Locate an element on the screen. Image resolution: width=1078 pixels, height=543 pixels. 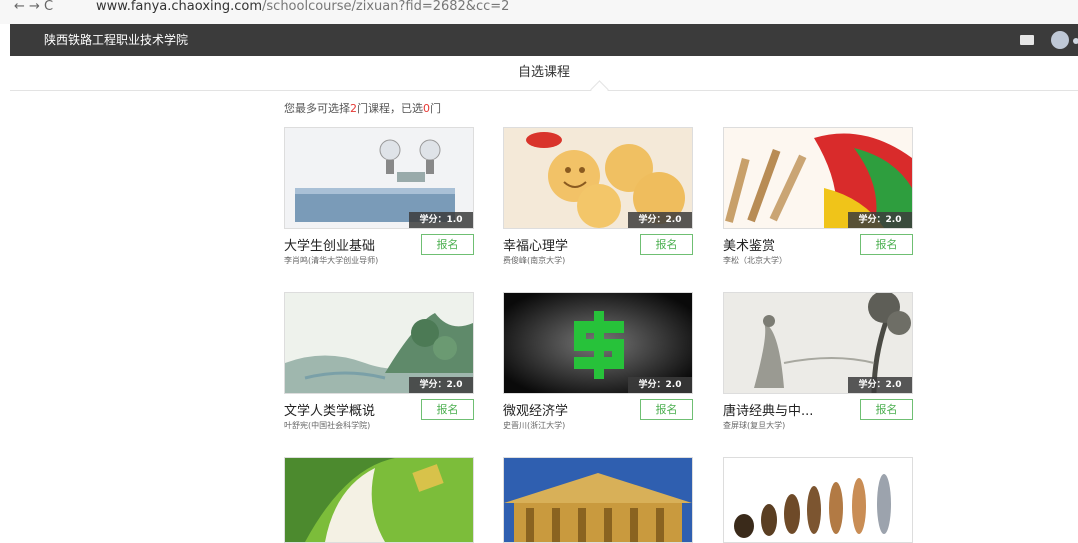
user-menu-icon is located at coordinates (1075, 41).